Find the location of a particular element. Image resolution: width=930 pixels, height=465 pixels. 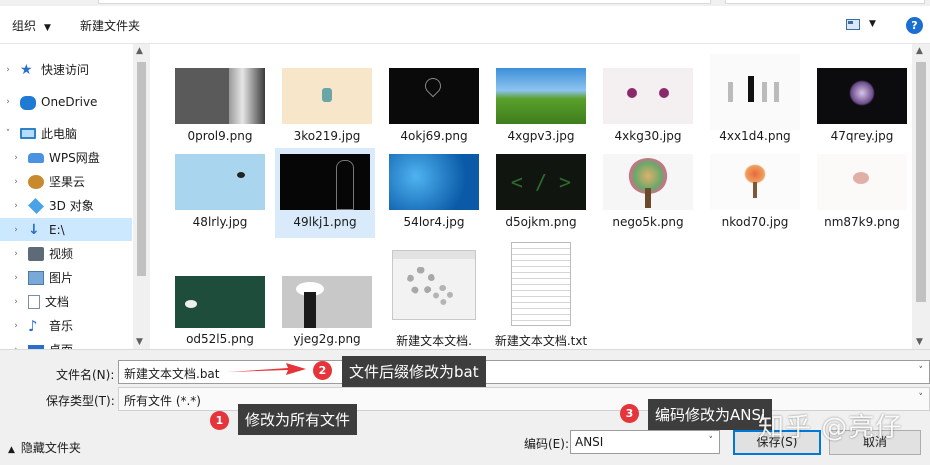

file-list-scrollbar: ▲ ▼ is located at coordinates (921, 196).